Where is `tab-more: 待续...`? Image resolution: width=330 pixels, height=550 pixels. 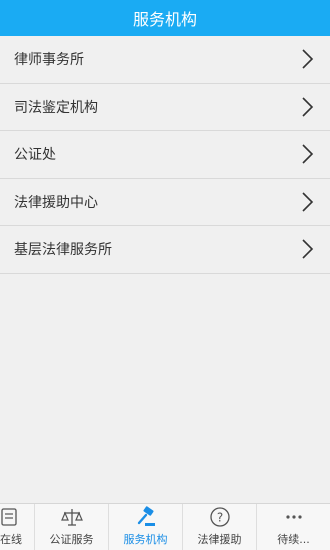 tab-more: 待续... is located at coordinates (293, 527).